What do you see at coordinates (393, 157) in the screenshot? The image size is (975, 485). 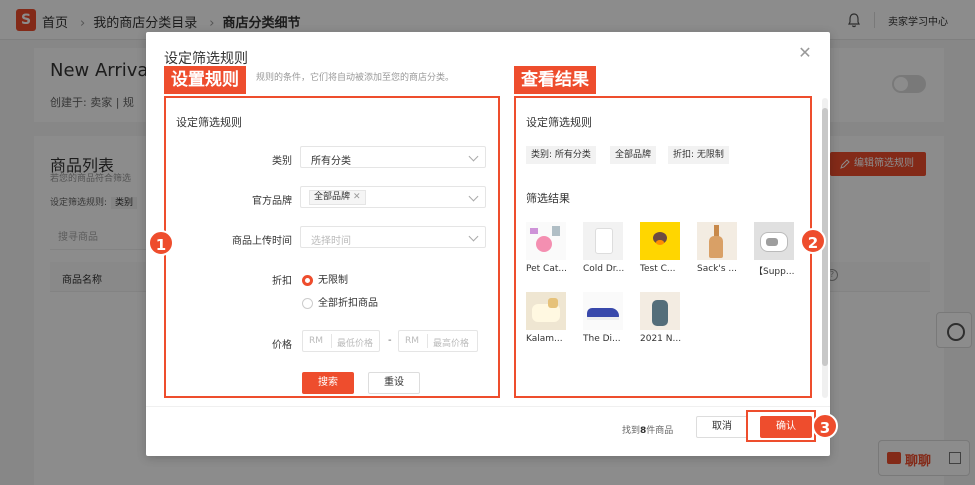 I see `category-select: 所有分类` at bounding box center [393, 157].